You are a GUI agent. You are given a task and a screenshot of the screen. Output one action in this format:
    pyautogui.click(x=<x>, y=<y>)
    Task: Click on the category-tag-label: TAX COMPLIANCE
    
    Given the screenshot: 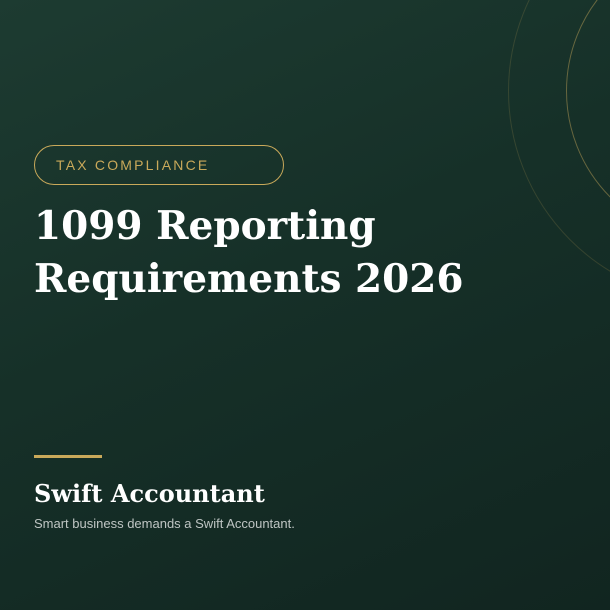 What is the action you would take?
    pyautogui.click(x=133, y=165)
    